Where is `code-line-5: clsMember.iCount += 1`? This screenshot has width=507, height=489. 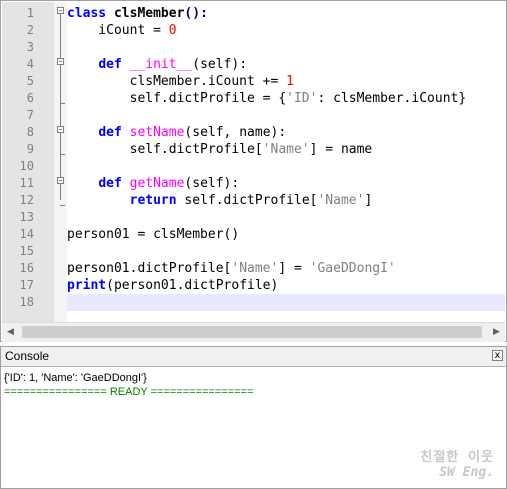 code-line-5: clsMember.iCount += 1 is located at coordinates (286, 81).